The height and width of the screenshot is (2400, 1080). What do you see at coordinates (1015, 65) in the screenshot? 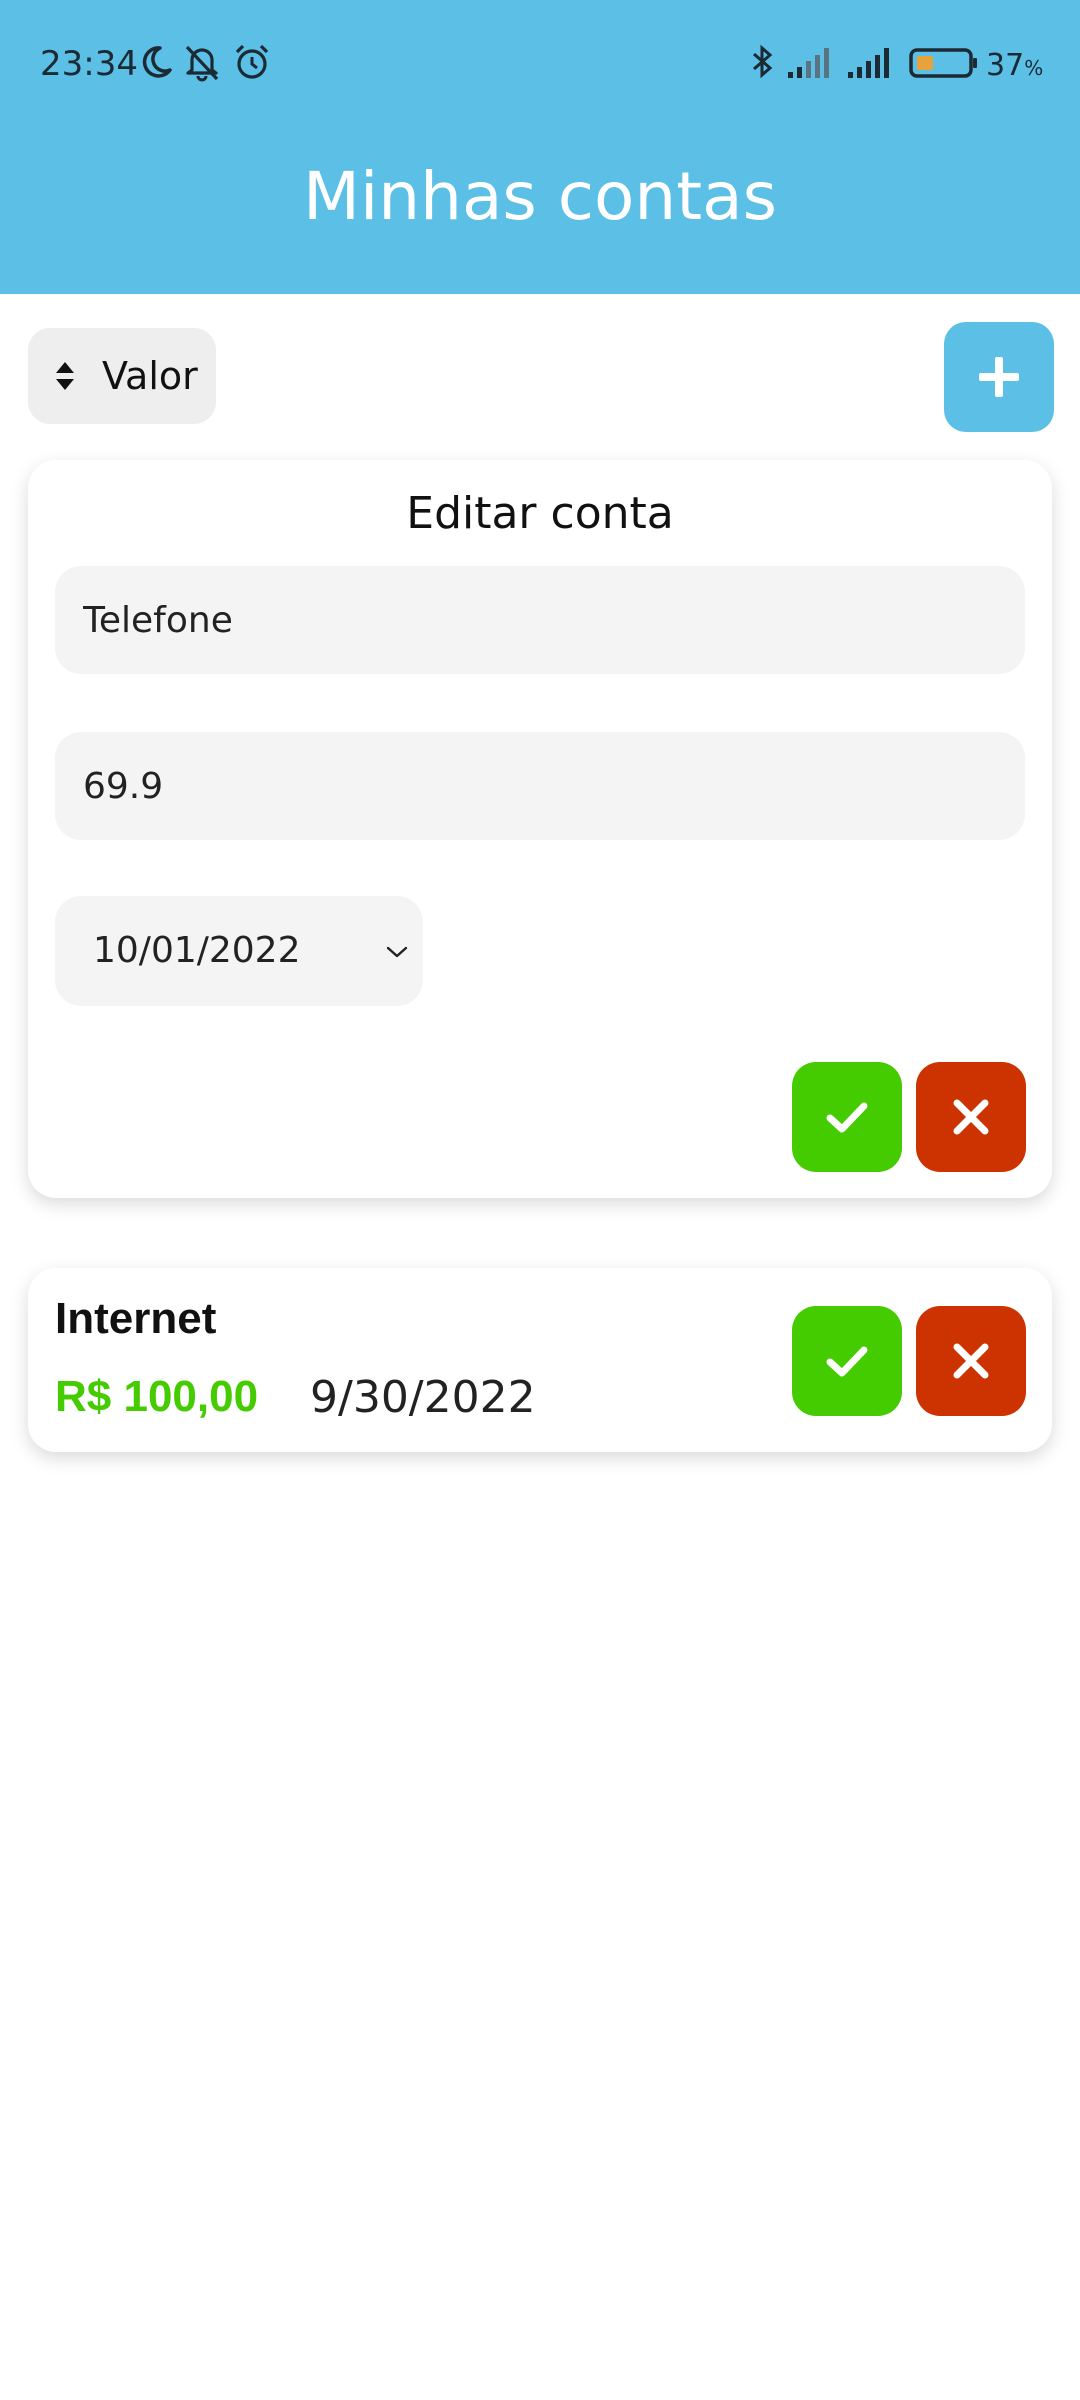
I see `battery-percent: 37%` at bounding box center [1015, 65].